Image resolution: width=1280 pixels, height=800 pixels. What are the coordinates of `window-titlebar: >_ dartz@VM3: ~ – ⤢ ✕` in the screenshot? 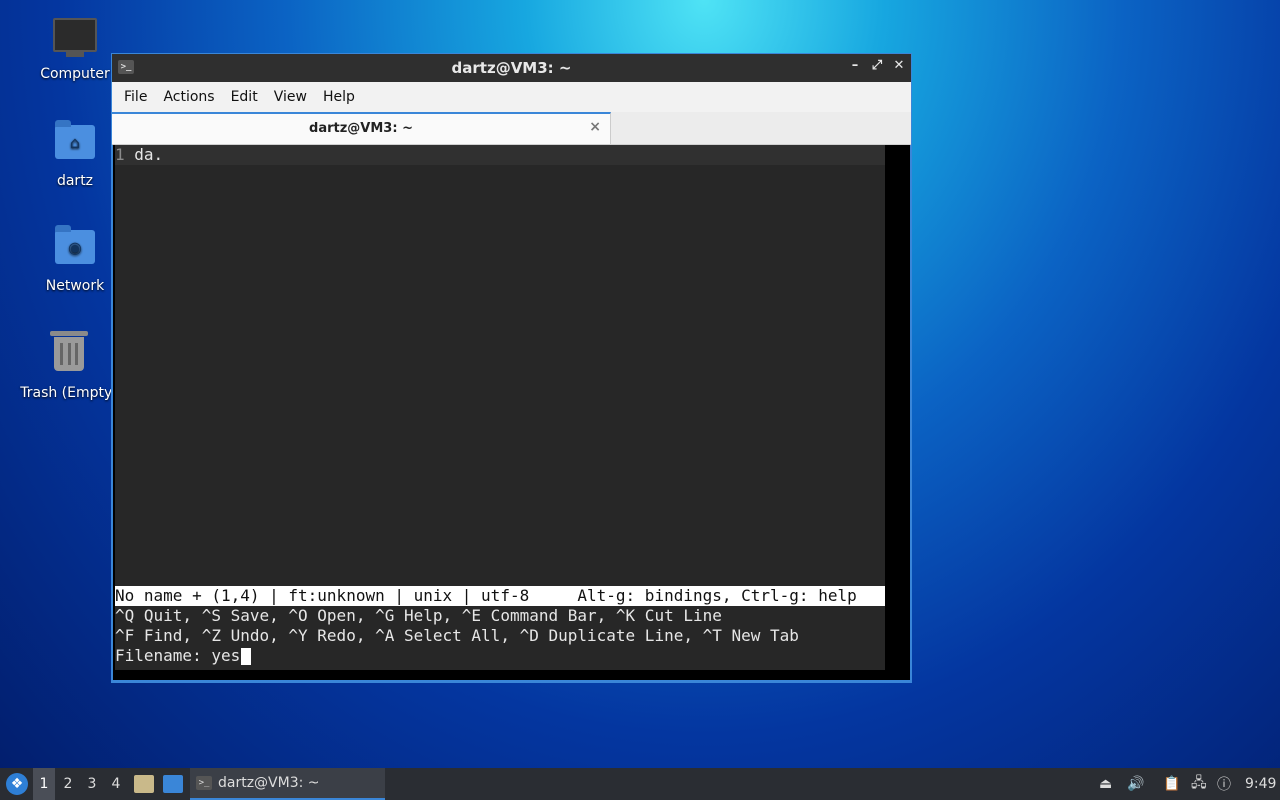 It's located at (511, 68).